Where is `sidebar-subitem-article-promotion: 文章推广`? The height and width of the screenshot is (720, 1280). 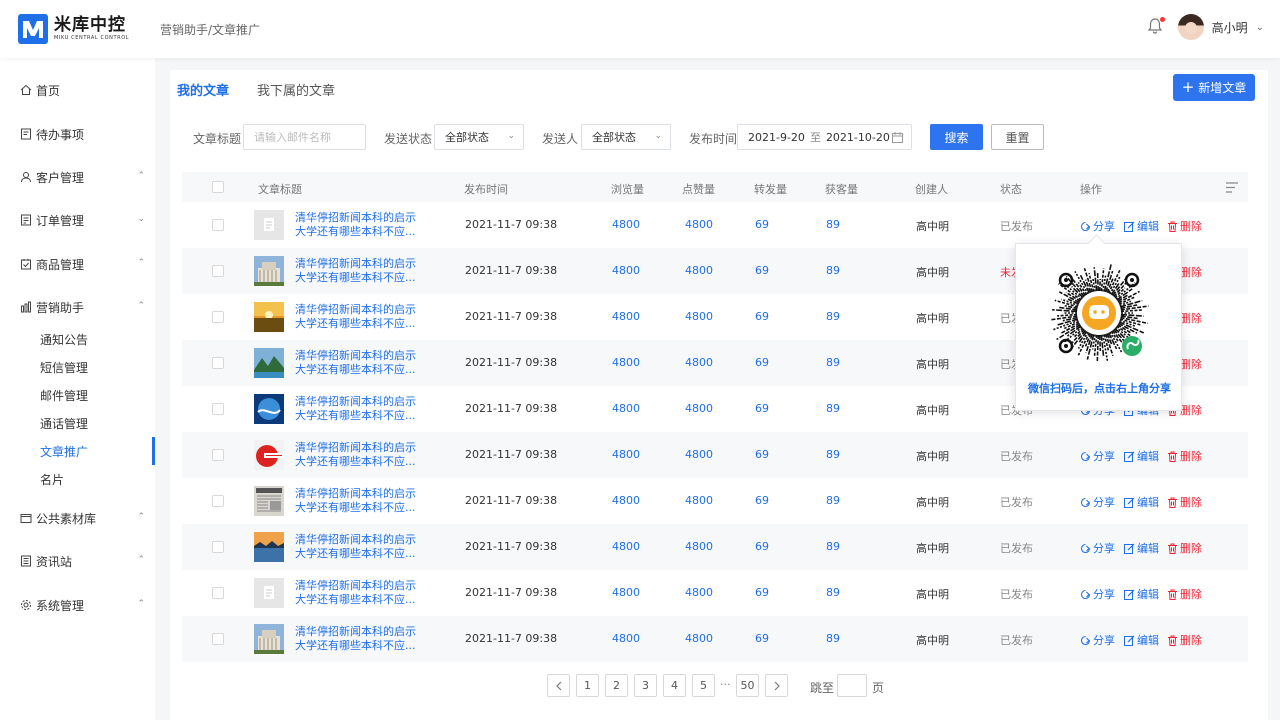
sidebar-subitem-article-promotion: 文章推广 is located at coordinates (77, 451).